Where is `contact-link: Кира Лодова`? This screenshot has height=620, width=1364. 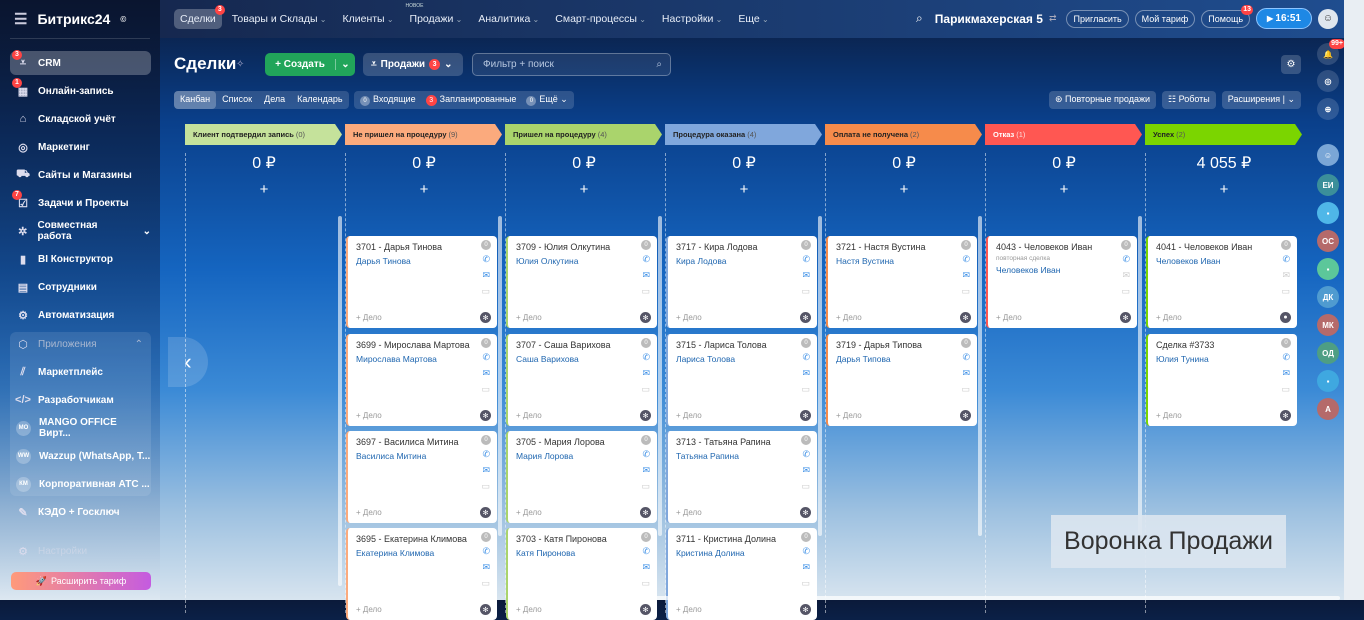 contact-link: Кира Лодова is located at coordinates (701, 261).